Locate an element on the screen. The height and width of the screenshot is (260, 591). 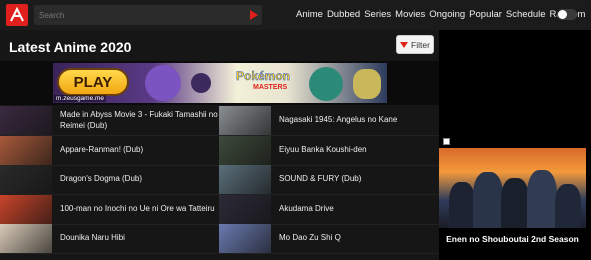
anime-title: Nagasaki 1945: Angelus no Kane is located at coordinates (334, 120).